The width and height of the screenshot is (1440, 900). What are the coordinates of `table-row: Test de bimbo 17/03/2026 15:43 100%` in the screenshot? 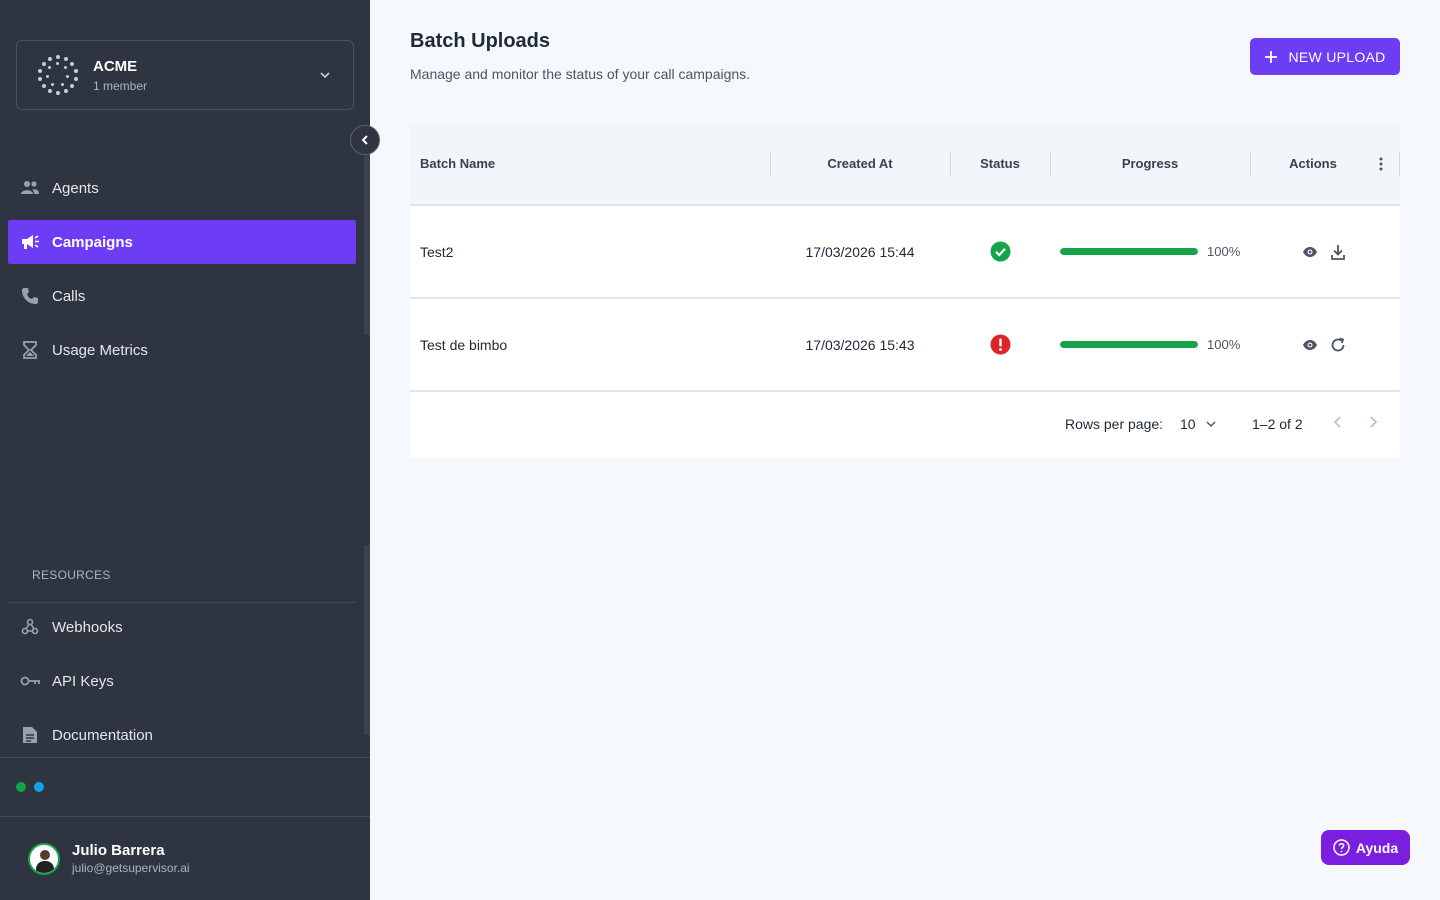 It's located at (905, 345).